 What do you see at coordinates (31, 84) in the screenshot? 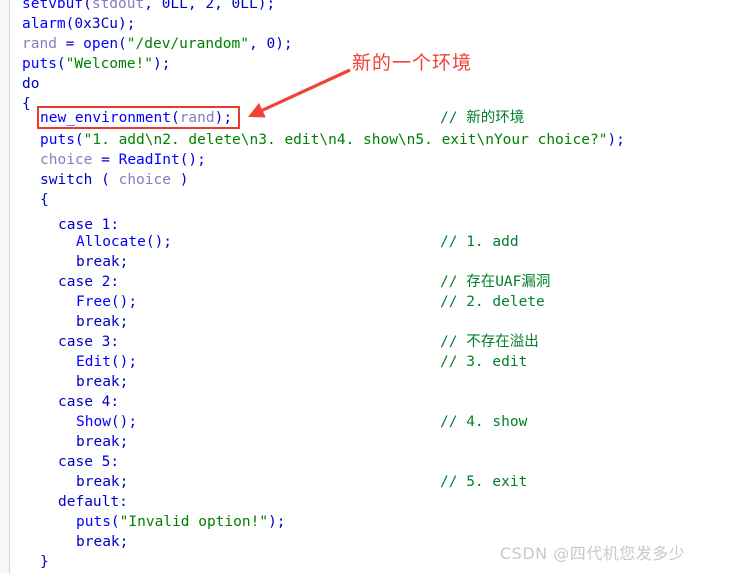
I see `code-token: do` at bounding box center [31, 84].